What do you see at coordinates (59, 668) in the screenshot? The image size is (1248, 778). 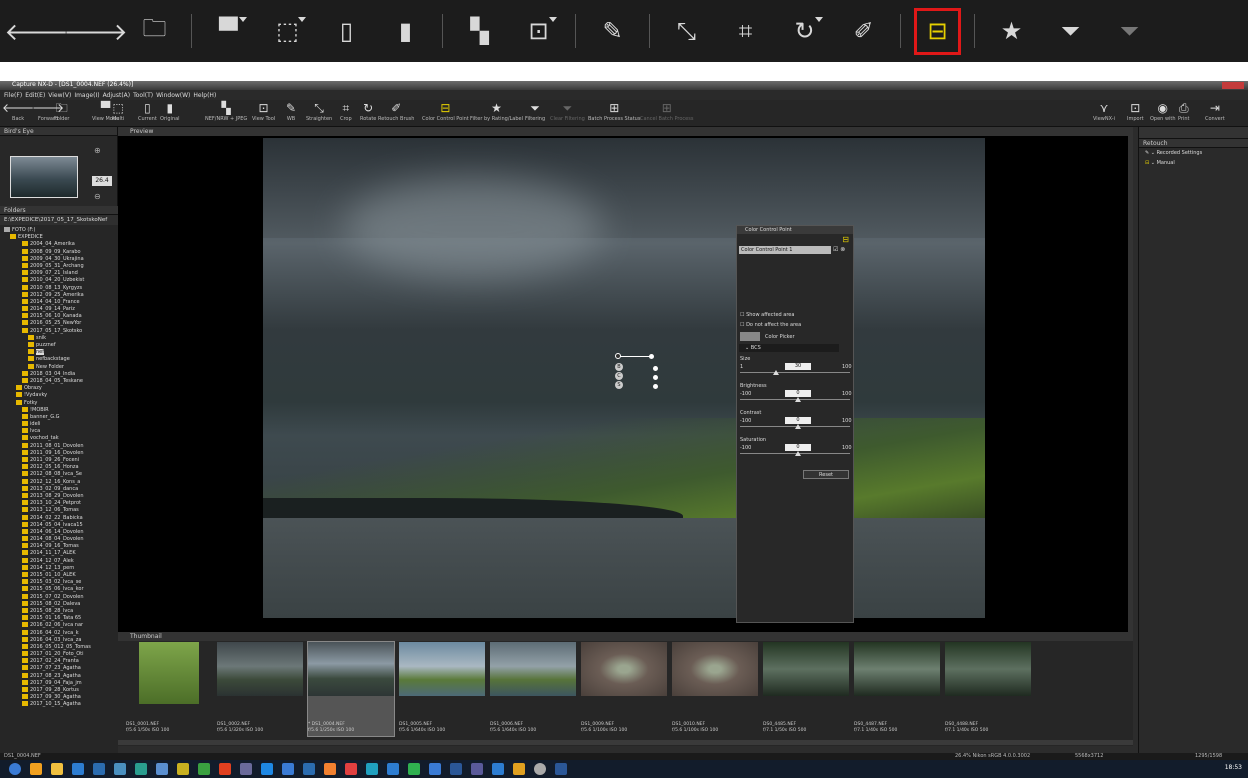 I see `folder-item: 2017_07_23_Agatha` at bounding box center [59, 668].